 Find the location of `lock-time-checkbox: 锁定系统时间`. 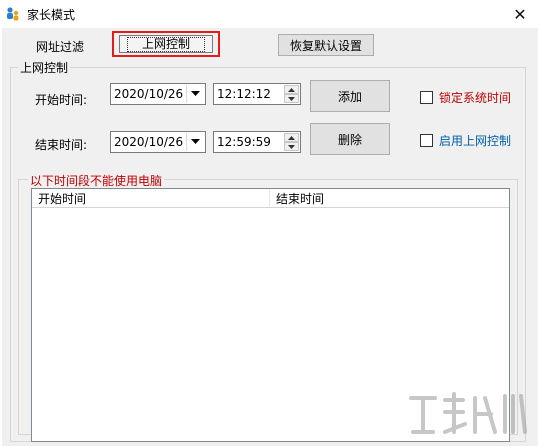

lock-time-checkbox: 锁定系统时间 is located at coordinates (465, 97).